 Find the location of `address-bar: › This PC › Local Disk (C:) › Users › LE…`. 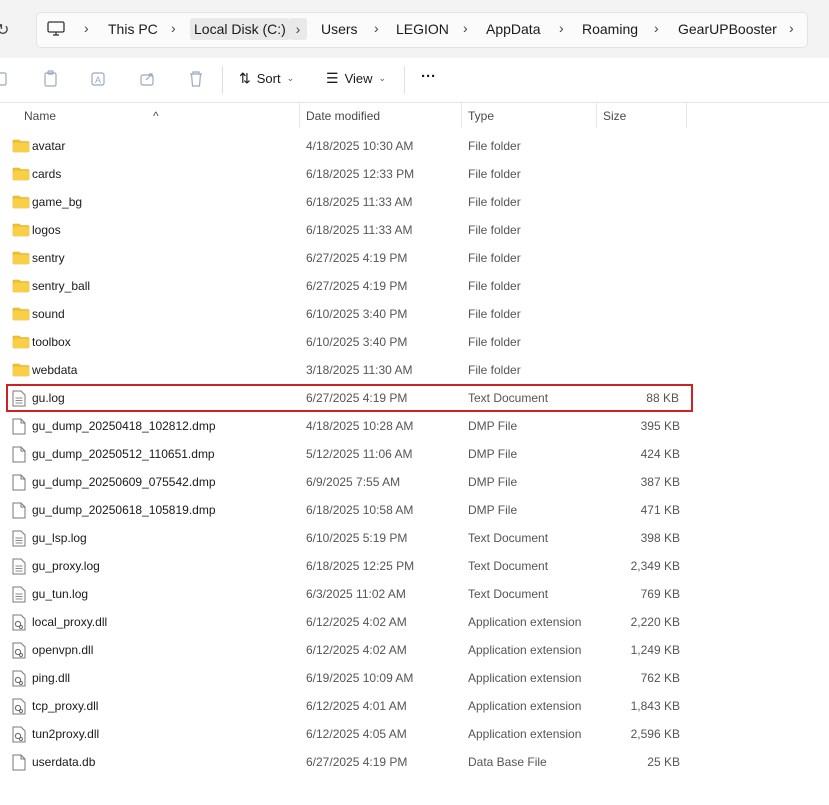

address-bar: › This PC › Local Disk (C:) › Users › LE… is located at coordinates (422, 30).